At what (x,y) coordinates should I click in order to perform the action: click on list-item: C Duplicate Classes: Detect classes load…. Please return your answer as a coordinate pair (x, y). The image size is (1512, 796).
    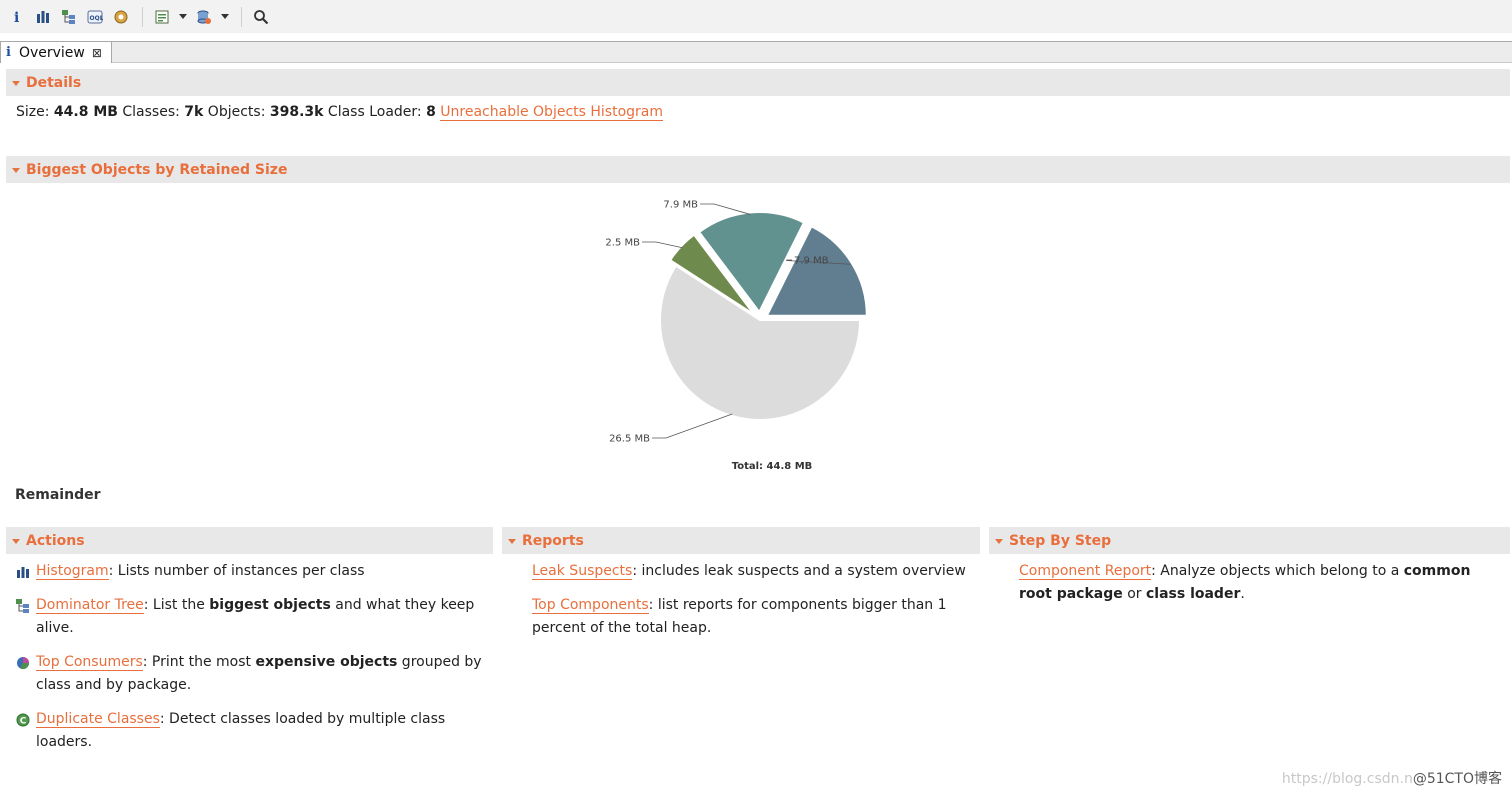
    Looking at the image, I should click on (253, 731).